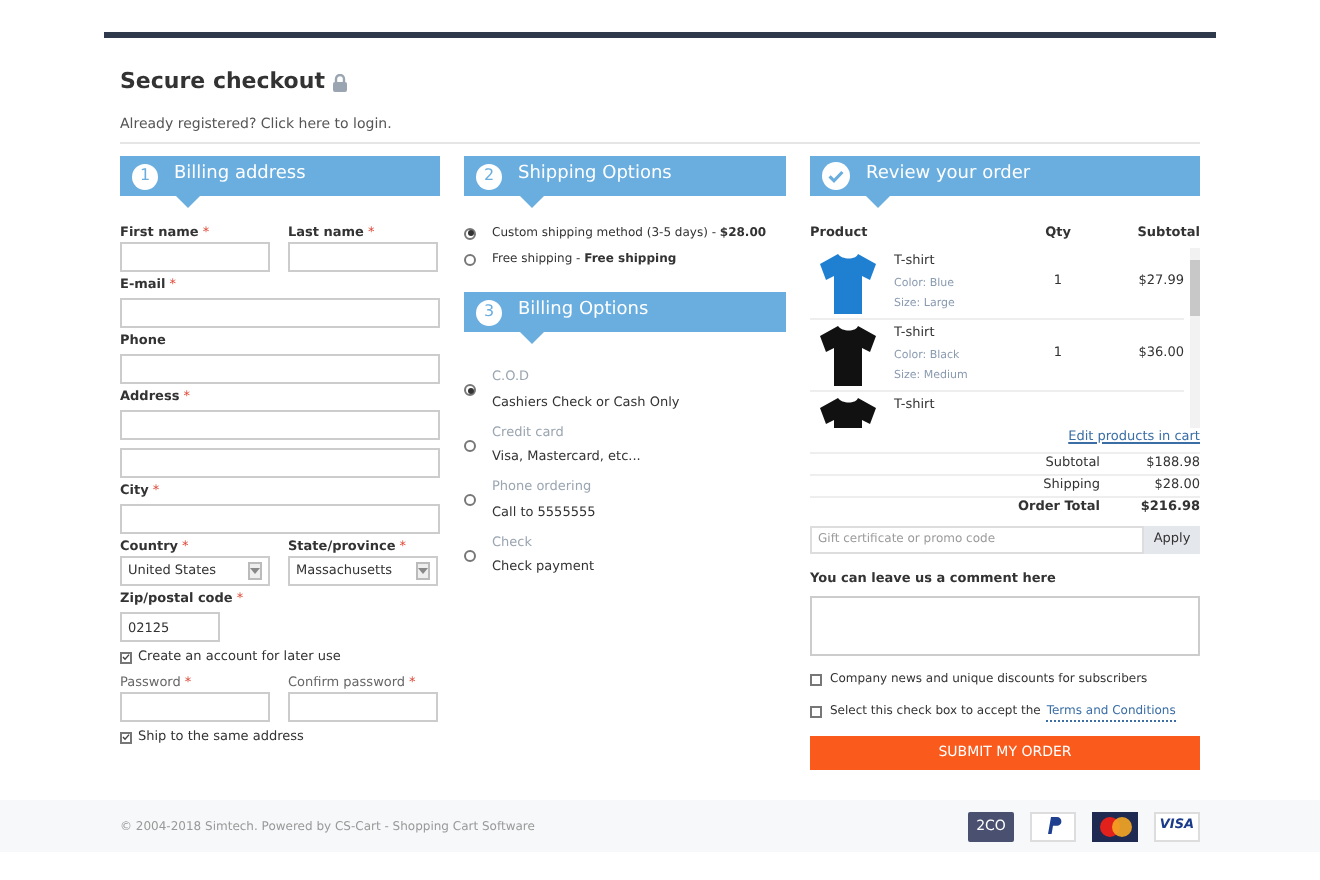 This screenshot has height=880, width=1320. Describe the element at coordinates (489, 176) in the screenshot. I see `step-number: 2` at that location.